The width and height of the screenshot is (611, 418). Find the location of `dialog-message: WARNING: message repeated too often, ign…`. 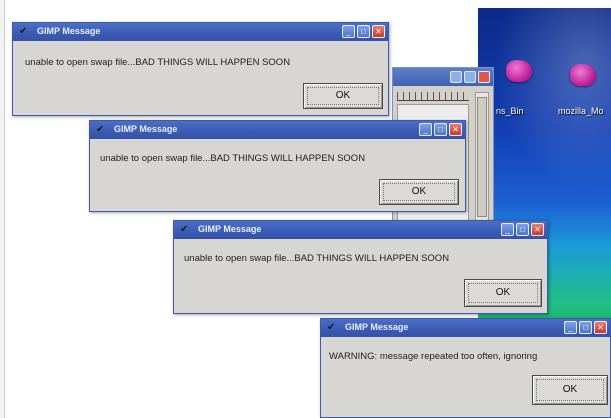

dialog-message: WARNING: message repeated too often, ign… is located at coordinates (433, 356).